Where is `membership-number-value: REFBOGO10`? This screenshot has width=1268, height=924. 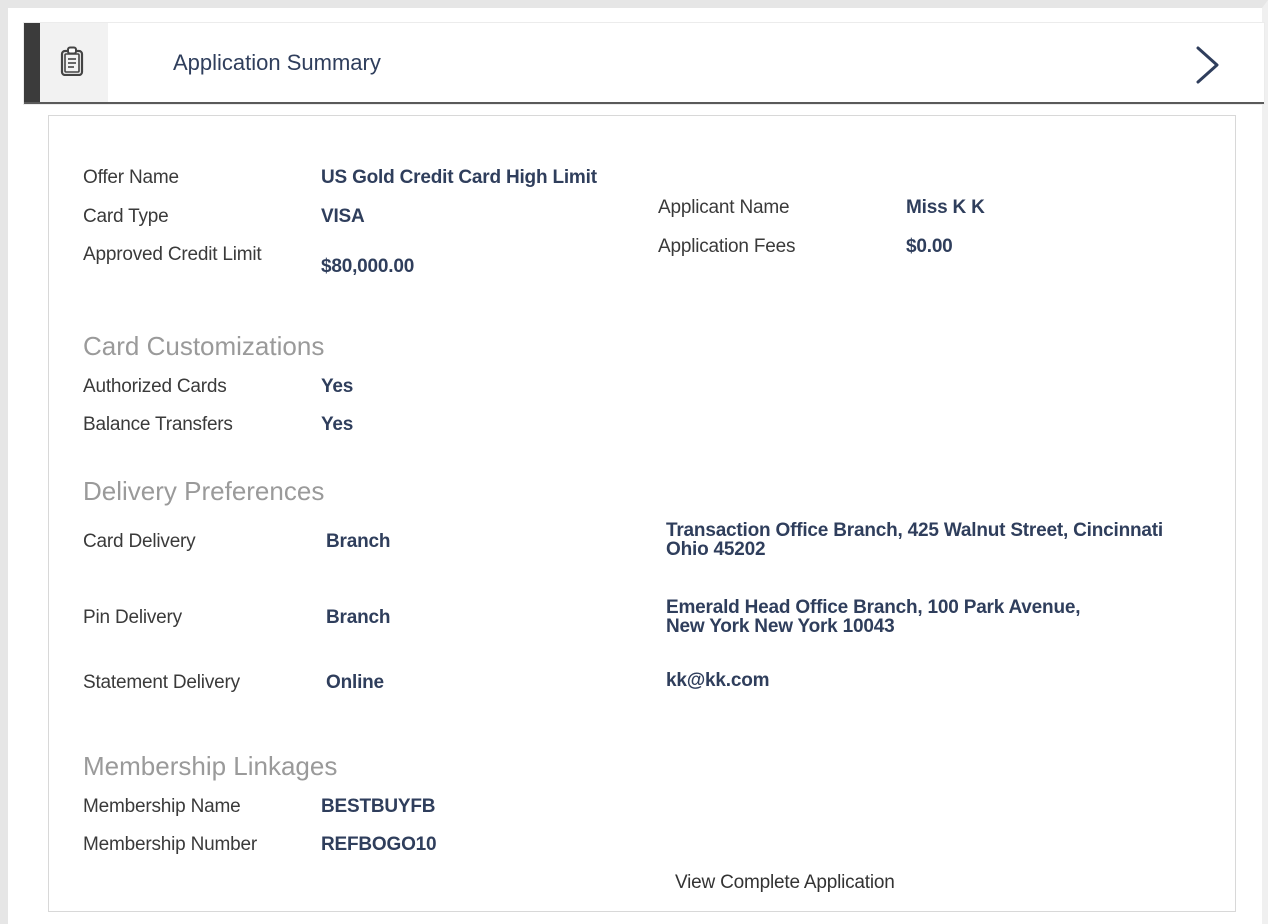 membership-number-value: REFBOGO10 is located at coordinates (379, 844).